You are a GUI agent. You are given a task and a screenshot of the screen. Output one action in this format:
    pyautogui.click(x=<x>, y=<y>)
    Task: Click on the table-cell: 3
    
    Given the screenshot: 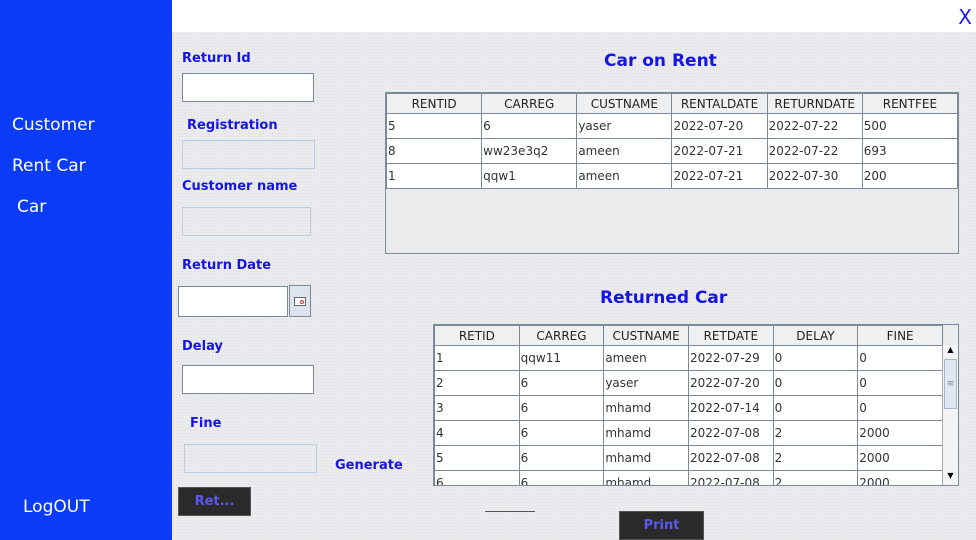 What is the action you would take?
    pyautogui.click(x=477, y=408)
    